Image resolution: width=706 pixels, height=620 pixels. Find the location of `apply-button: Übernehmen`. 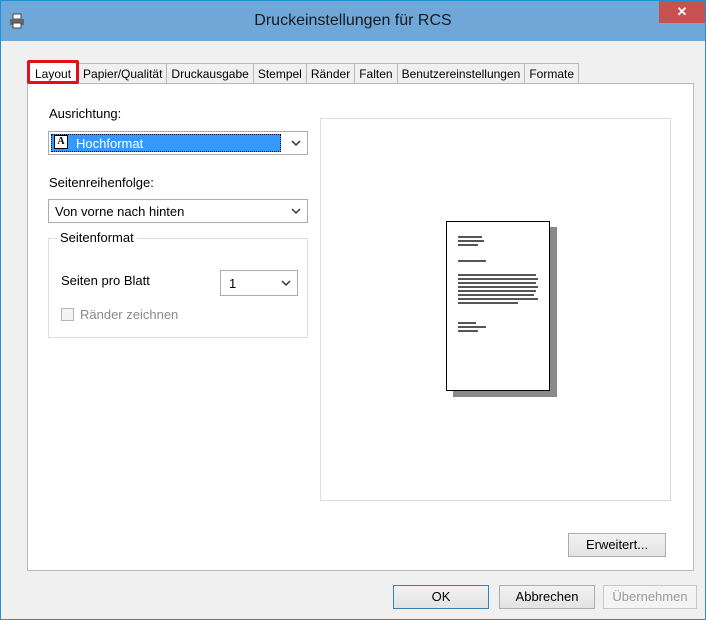

apply-button: Übernehmen is located at coordinates (650, 597).